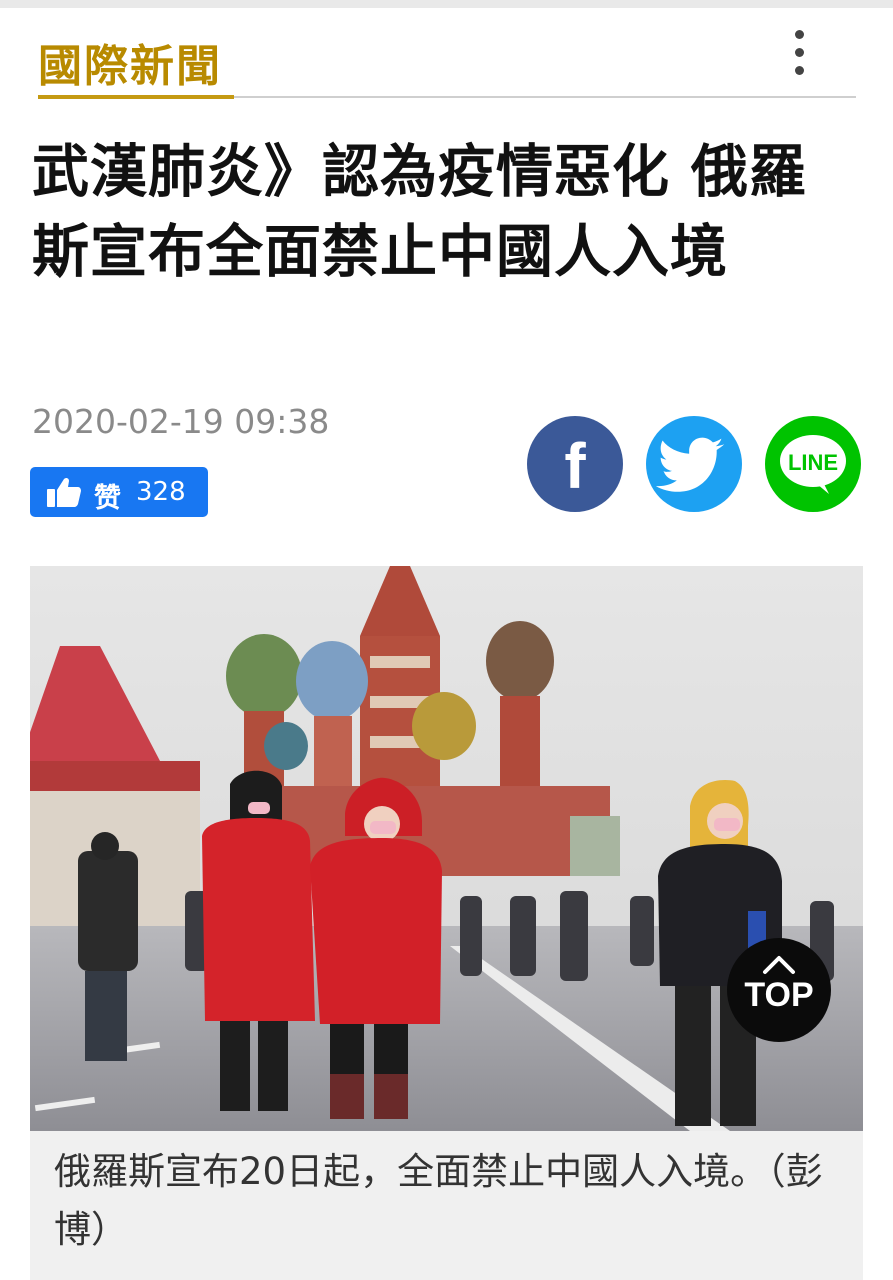  Describe the element at coordinates (779, 995) in the screenshot. I see `scroll-to-top-label: TOP` at that location.